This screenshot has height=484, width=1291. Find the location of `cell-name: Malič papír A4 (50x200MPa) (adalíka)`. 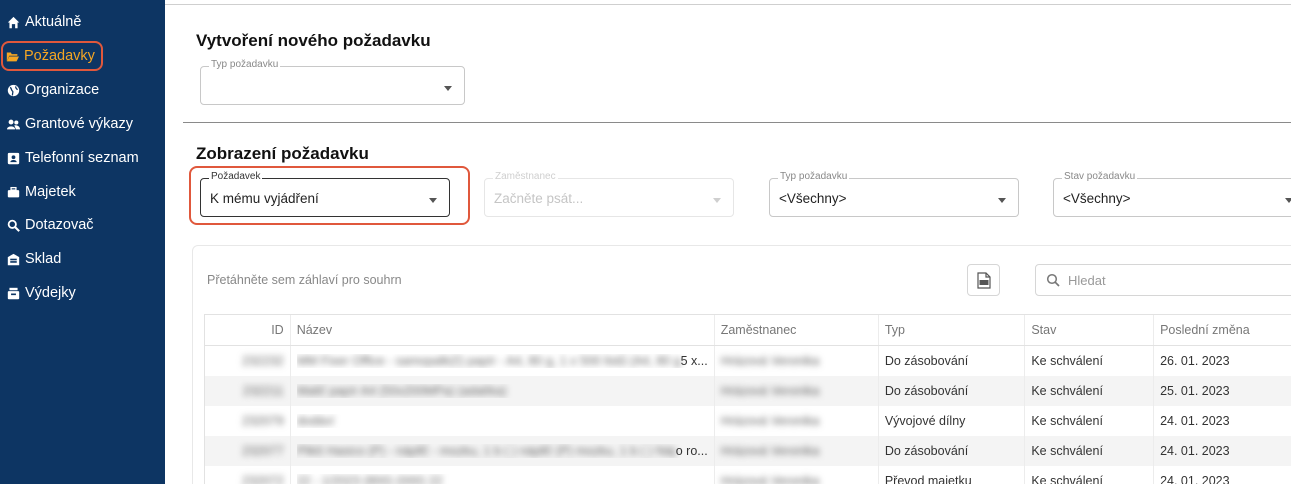

cell-name: Malič papír A4 (50x200MPa) (adalíka) is located at coordinates (401, 390).